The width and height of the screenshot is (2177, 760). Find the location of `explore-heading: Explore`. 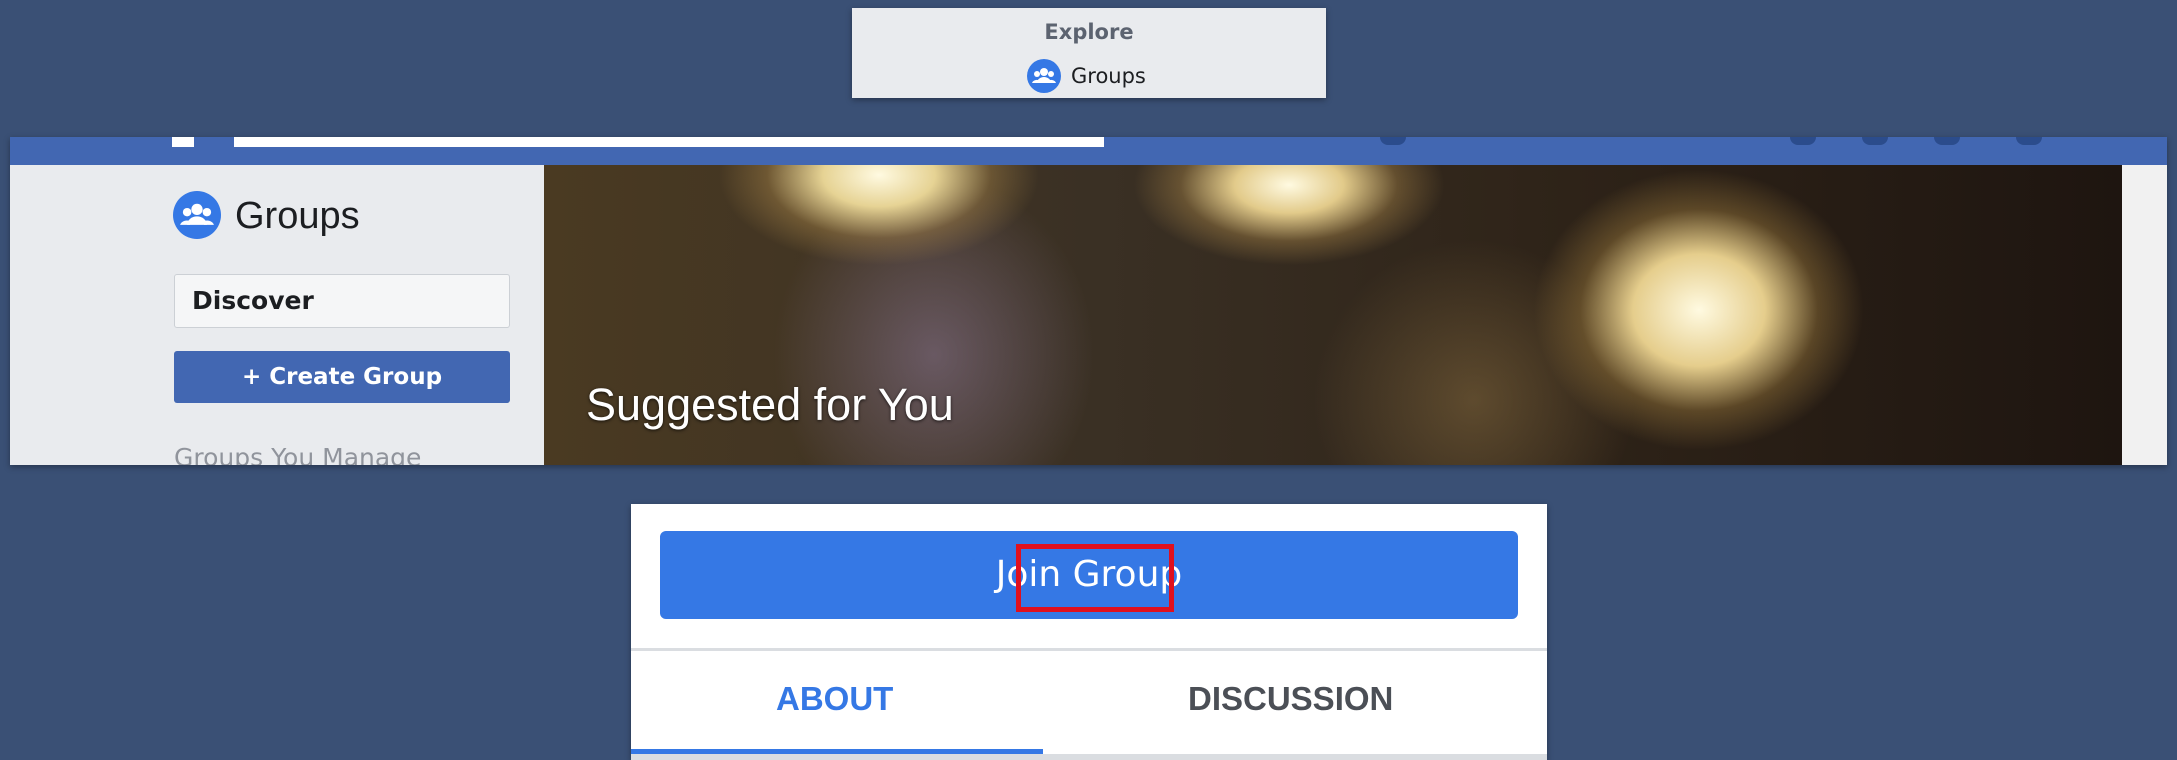

explore-heading: Explore is located at coordinates (1089, 32).